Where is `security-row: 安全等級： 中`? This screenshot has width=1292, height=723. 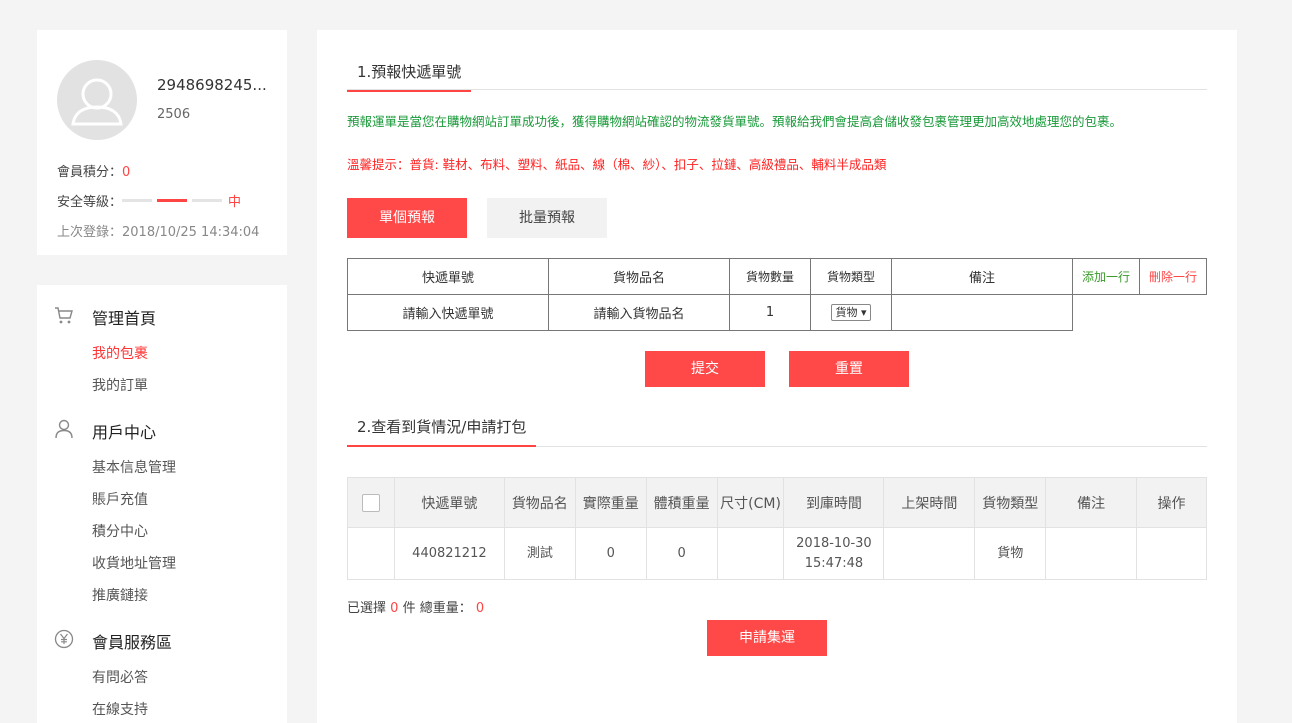
security-row: 安全等級： 中 is located at coordinates (149, 200).